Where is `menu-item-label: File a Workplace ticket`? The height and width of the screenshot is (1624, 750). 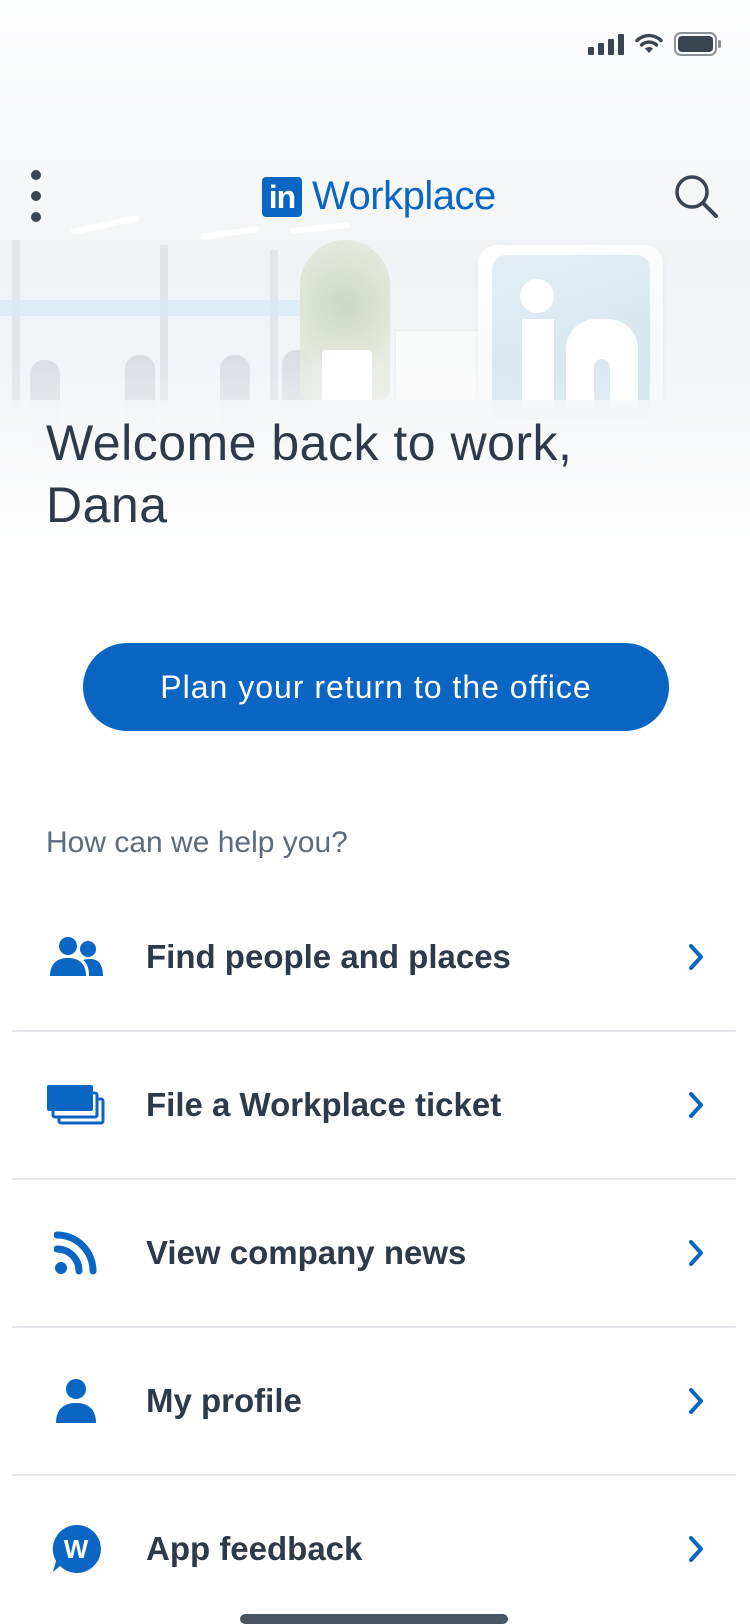 menu-item-label: File a Workplace ticket is located at coordinates (324, 1104).